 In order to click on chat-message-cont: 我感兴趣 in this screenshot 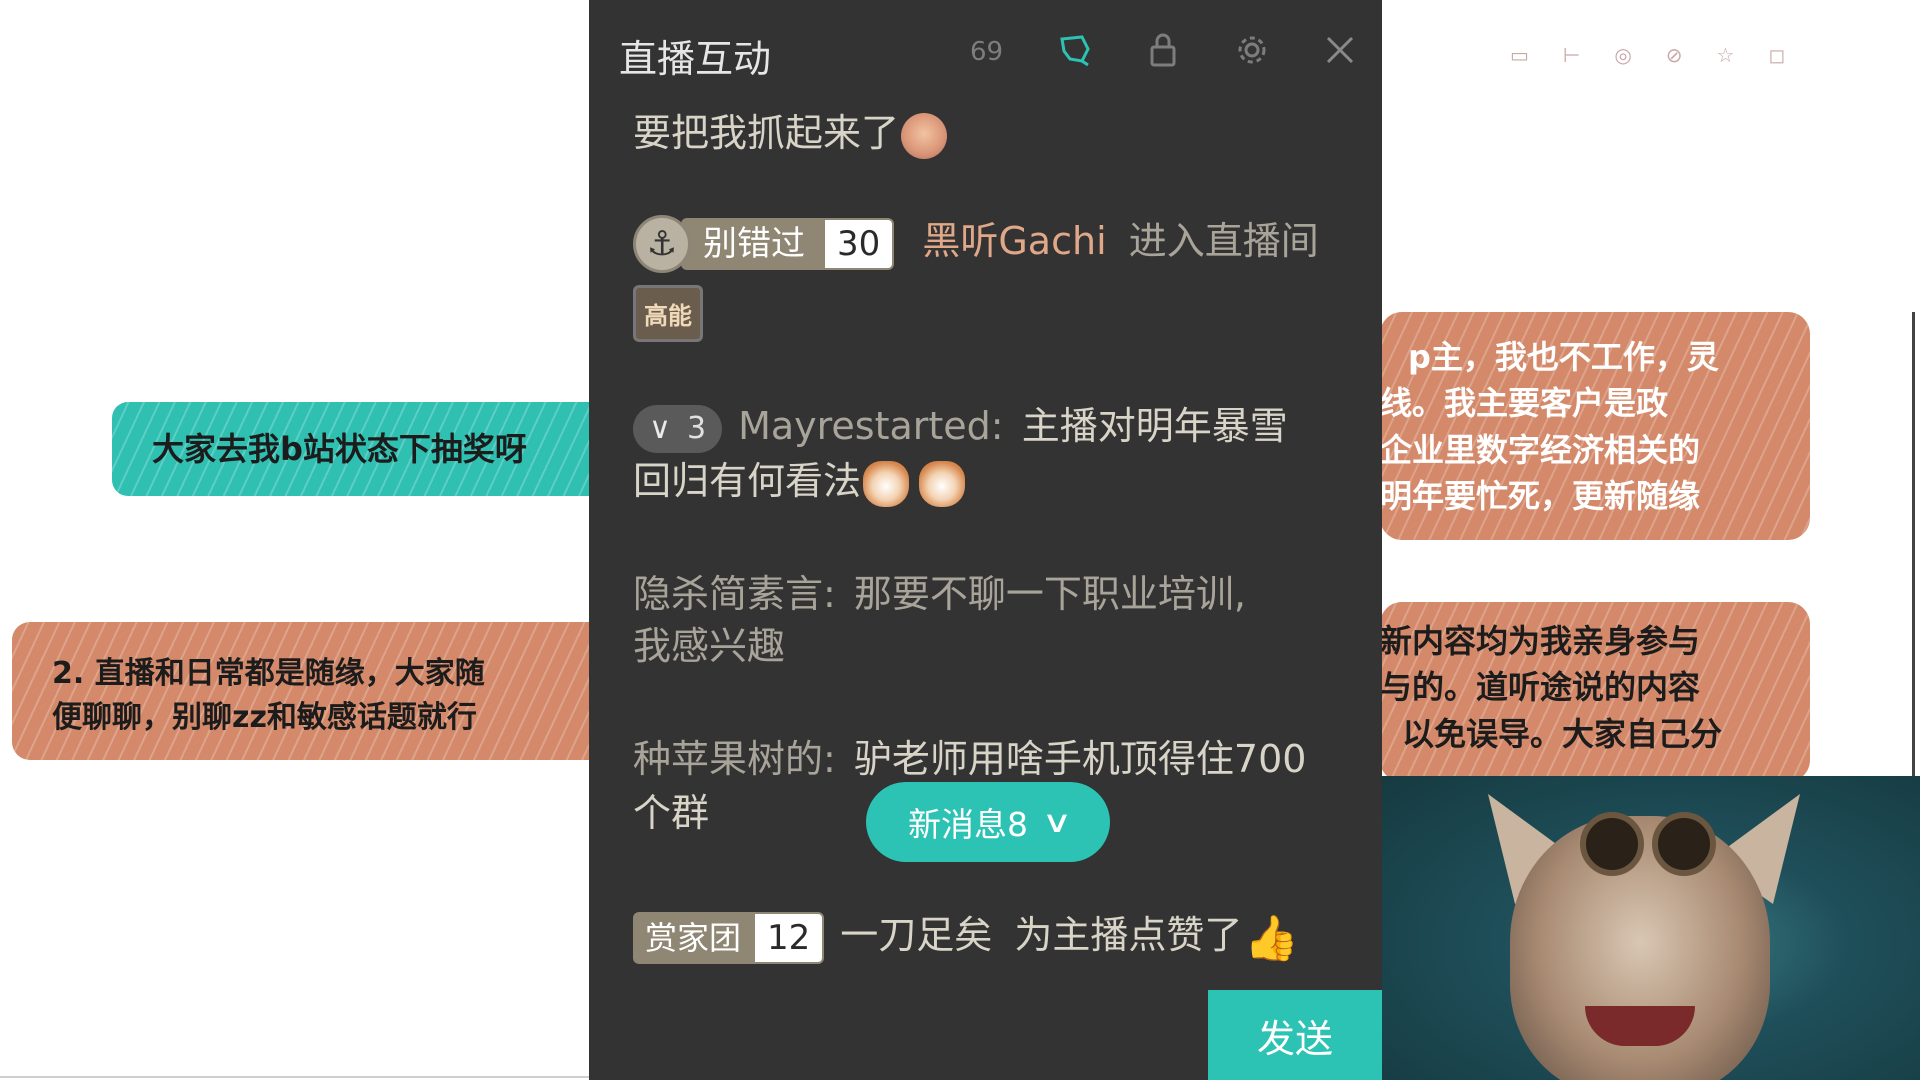, I will do `click(709, 642)`.